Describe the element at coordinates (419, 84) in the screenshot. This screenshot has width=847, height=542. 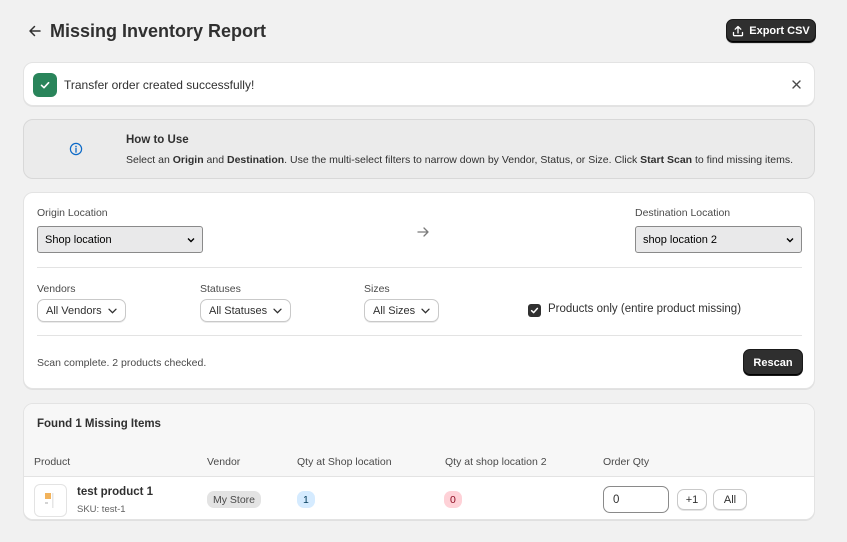
I see `success-banner: Transfer order created successfully!` at that location.